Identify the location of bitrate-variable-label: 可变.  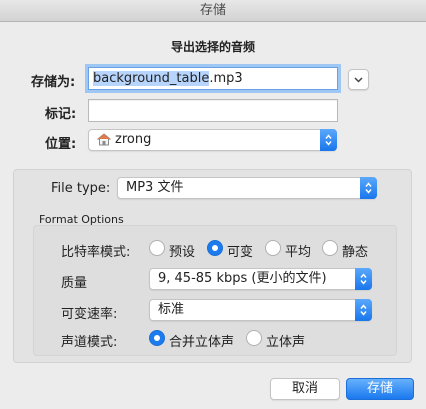
(240, 250).